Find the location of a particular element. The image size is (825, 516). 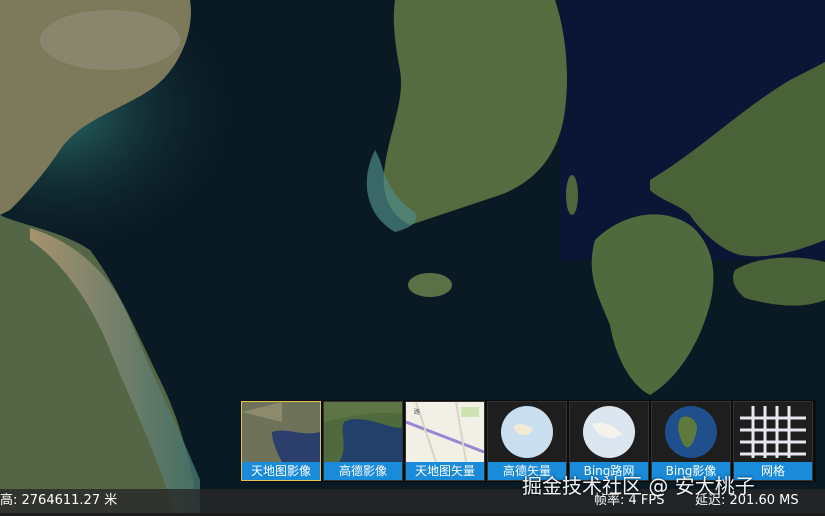

basemap-label: Bing影像 is located at coordinates (691, 471).